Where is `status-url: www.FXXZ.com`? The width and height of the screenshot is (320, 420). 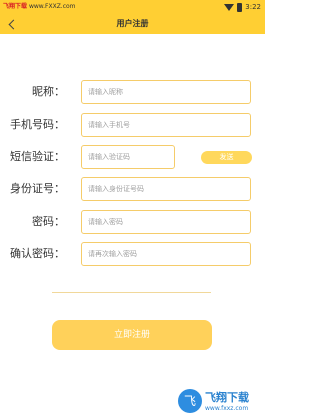 status-url: www.FXXZ.com is located at coordinates (52, 6).